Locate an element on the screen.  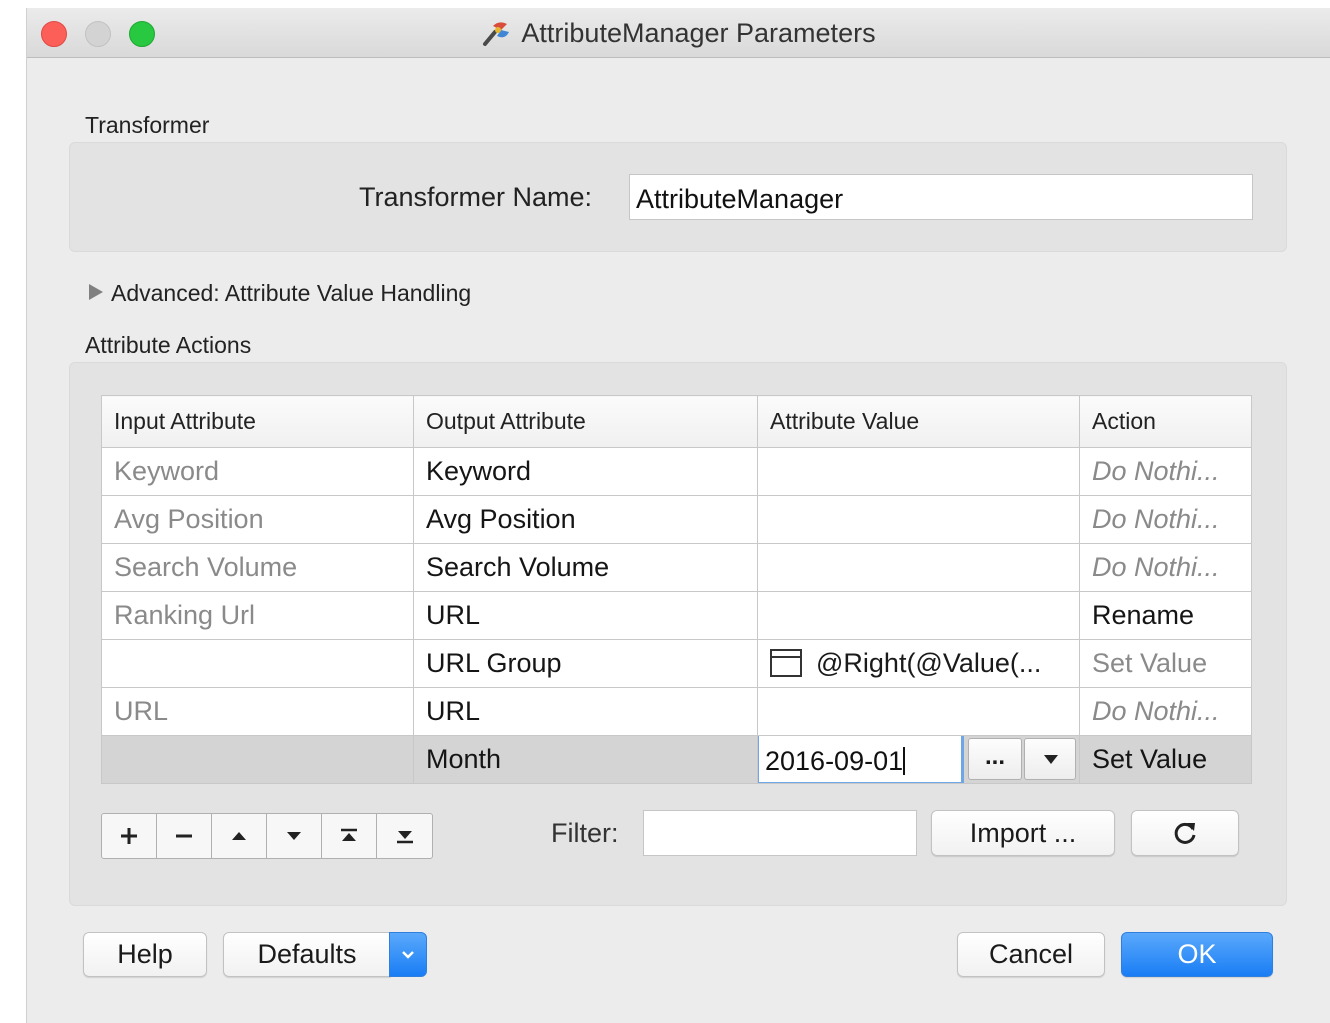
move-to-top-button is located at coordinates (349, 836).